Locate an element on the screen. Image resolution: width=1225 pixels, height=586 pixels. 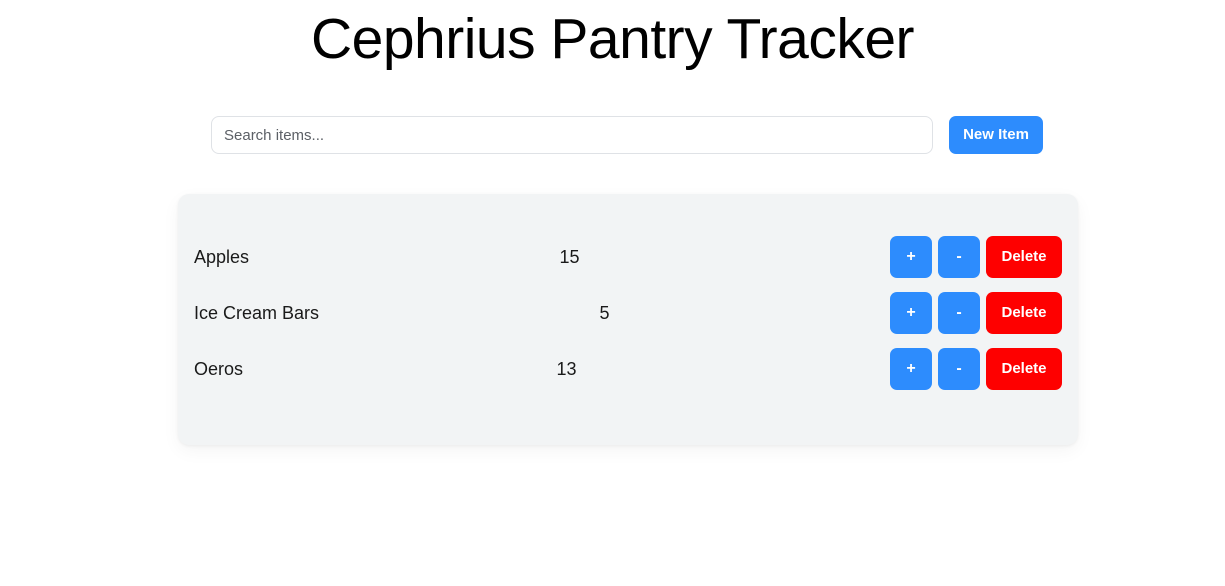
item-quantity-cell: 5 is located at coordinates (604, 313).